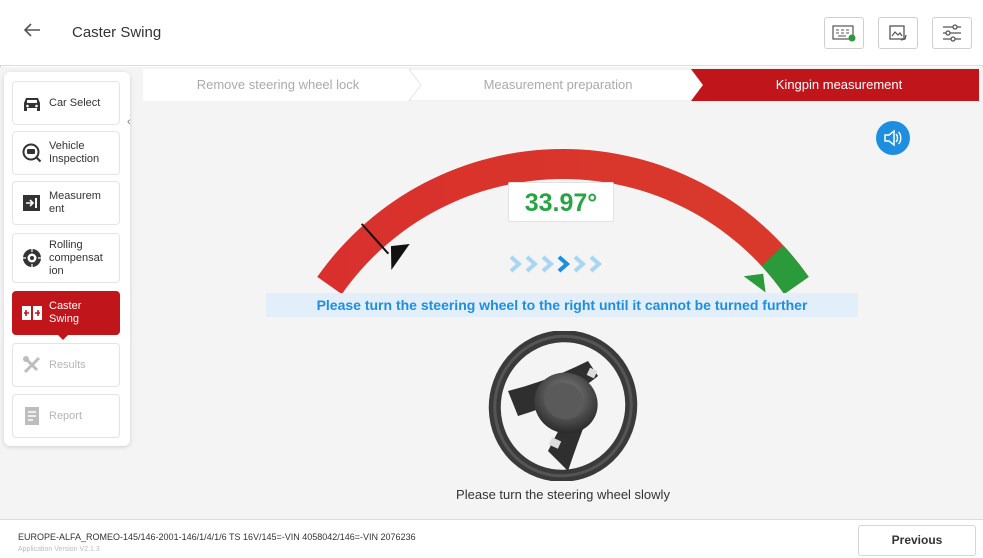 This screenshot has width=983, height=558. What do you see at coordinates (32, 32) in the screenshot?
I see `back-arrow-icon` at bounding box center [32, 32].